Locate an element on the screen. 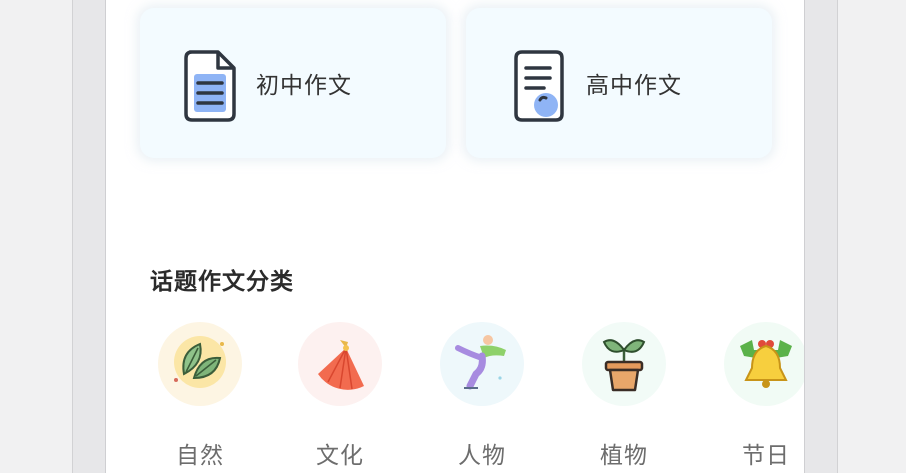 This screenshot has width=906, height=473. section-title: 话题作文分类 is located at coordinates (222, 282).